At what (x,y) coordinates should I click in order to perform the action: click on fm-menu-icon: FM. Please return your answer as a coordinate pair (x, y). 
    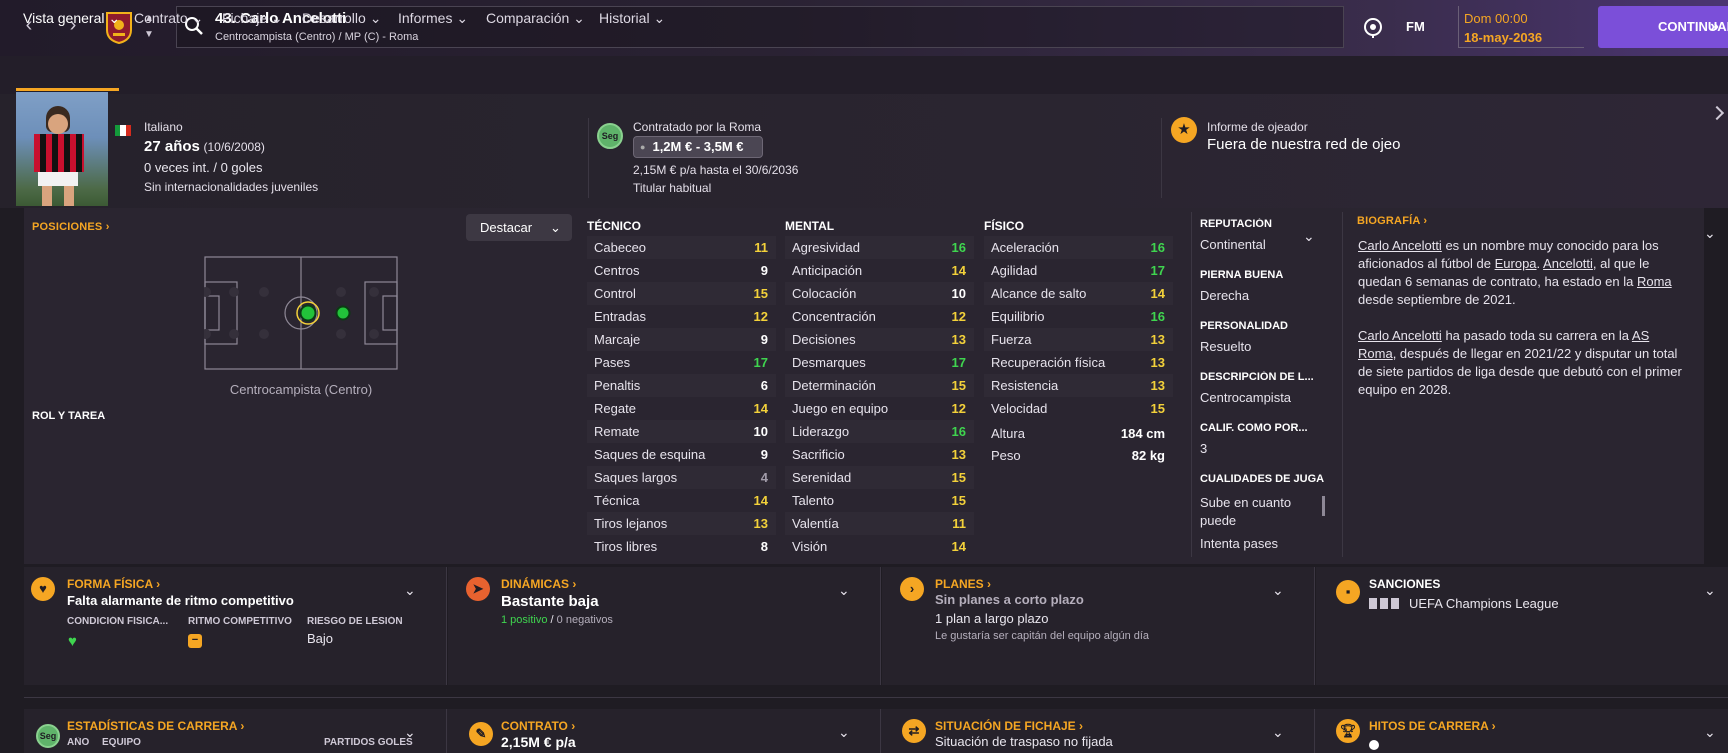
    Looking at the image, I should click on (1415, 26).